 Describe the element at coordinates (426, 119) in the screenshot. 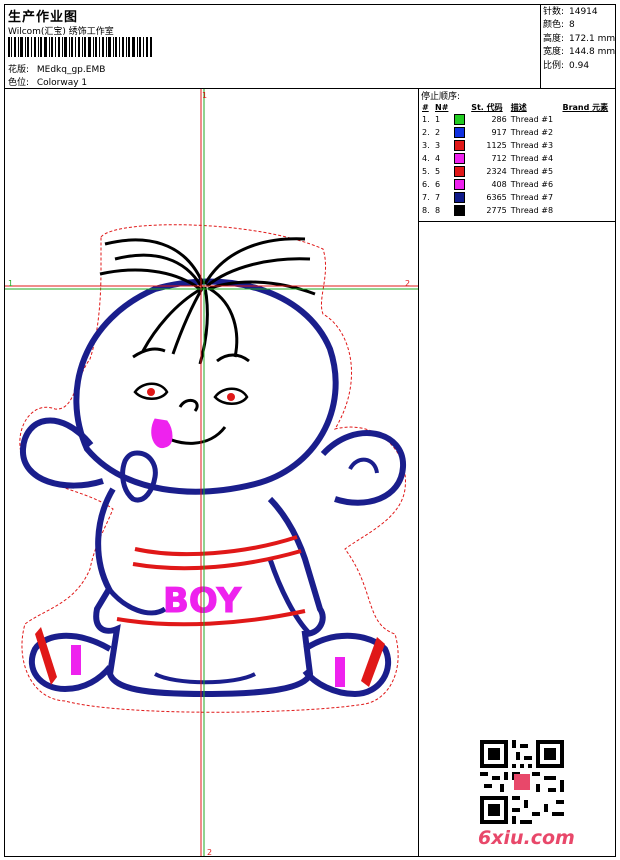

I see `thread-index: 1.` at that location.